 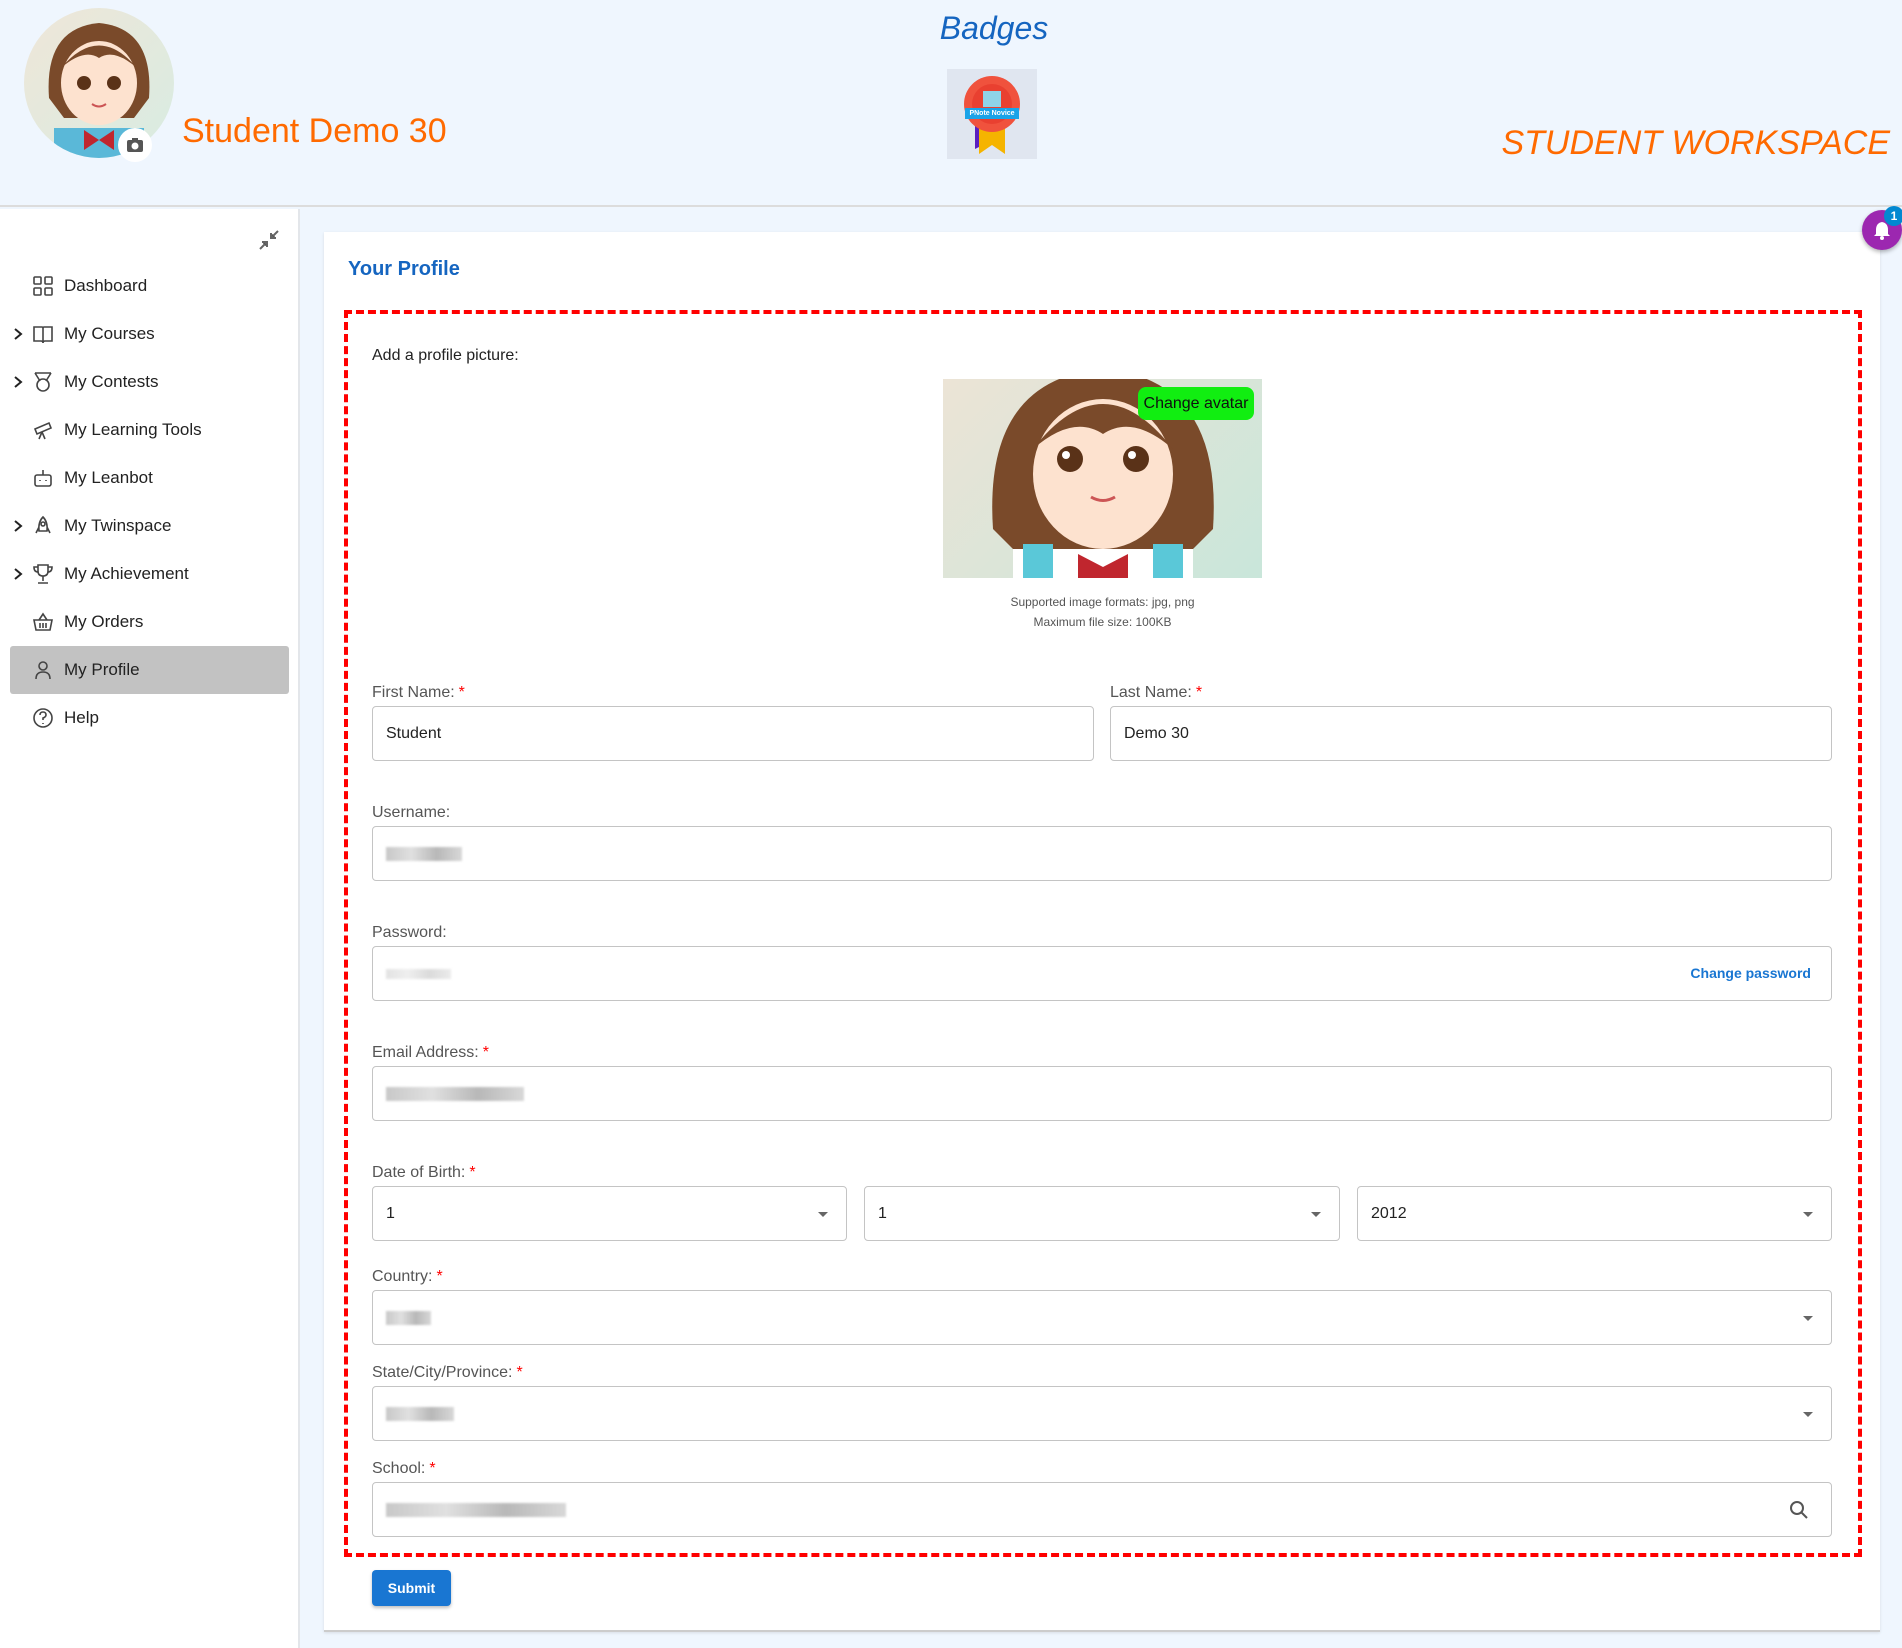 I want to click on username-input, so click(x=1102, y=853).